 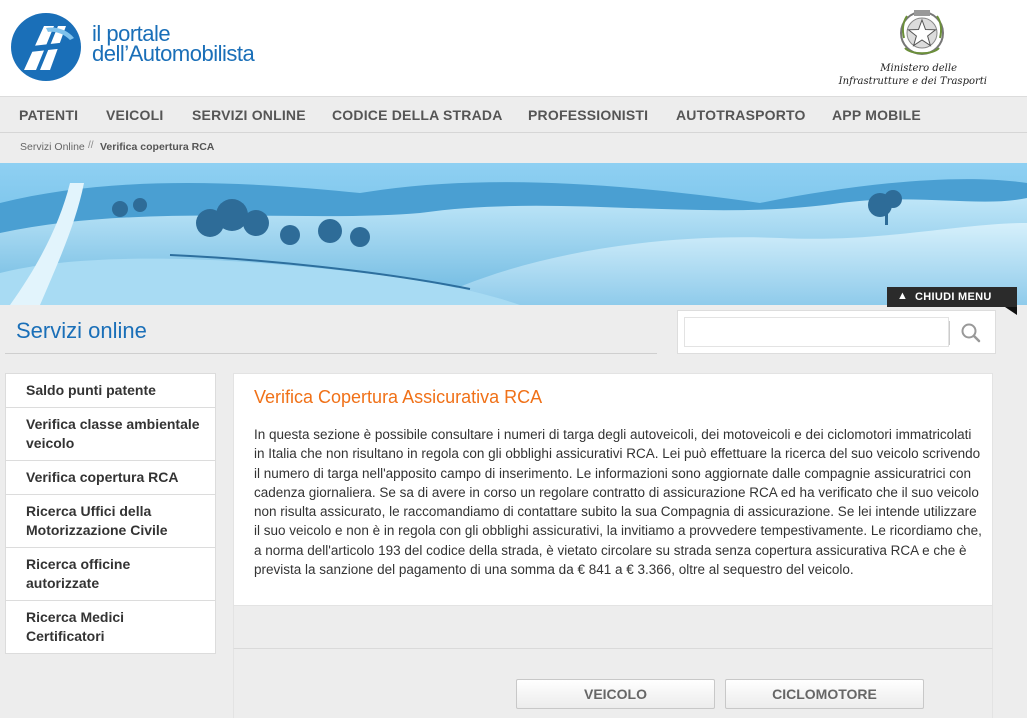 I want to click on page-title: Servizi online, so click(x=81, y=330).